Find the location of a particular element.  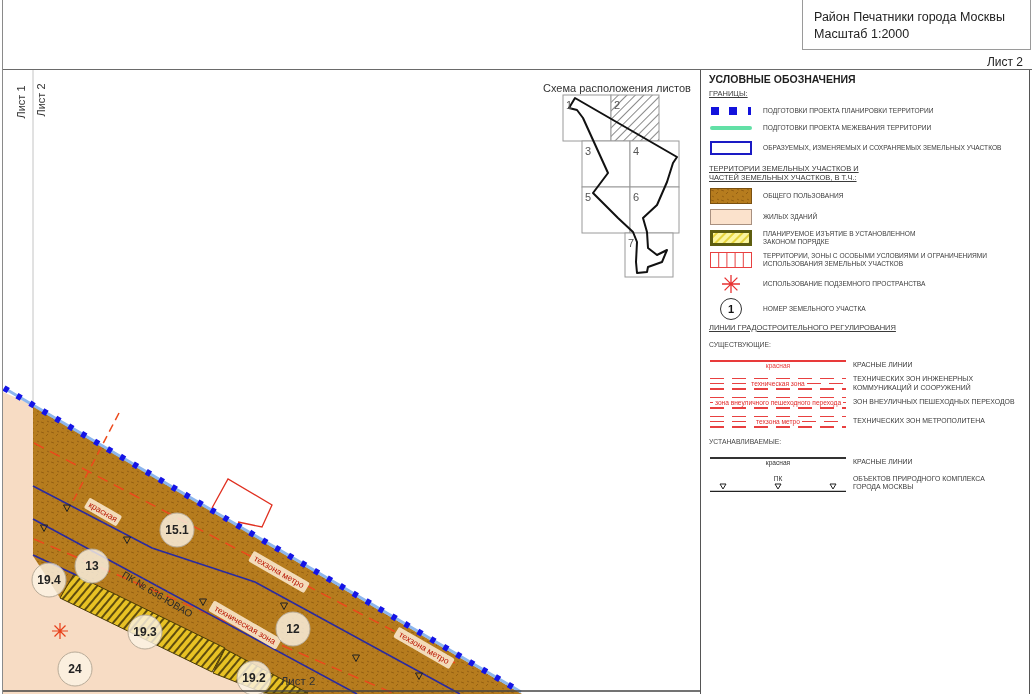

district-title: Район Печатники города Москвы is located at coordinates (910, 17).